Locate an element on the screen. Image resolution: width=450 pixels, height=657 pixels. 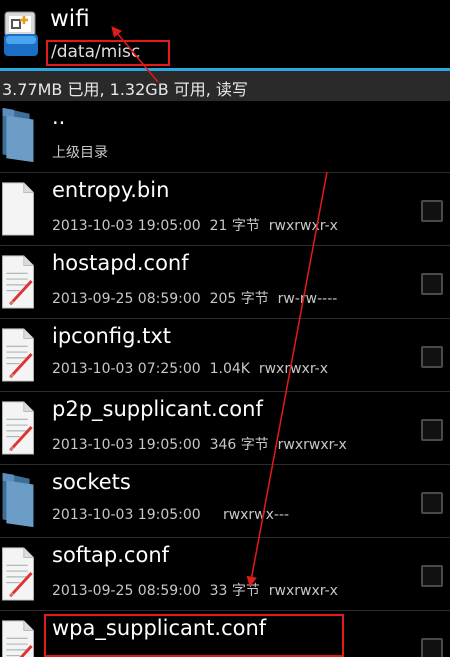
file-name: entropy.bin is located at coordinates (111, 190).